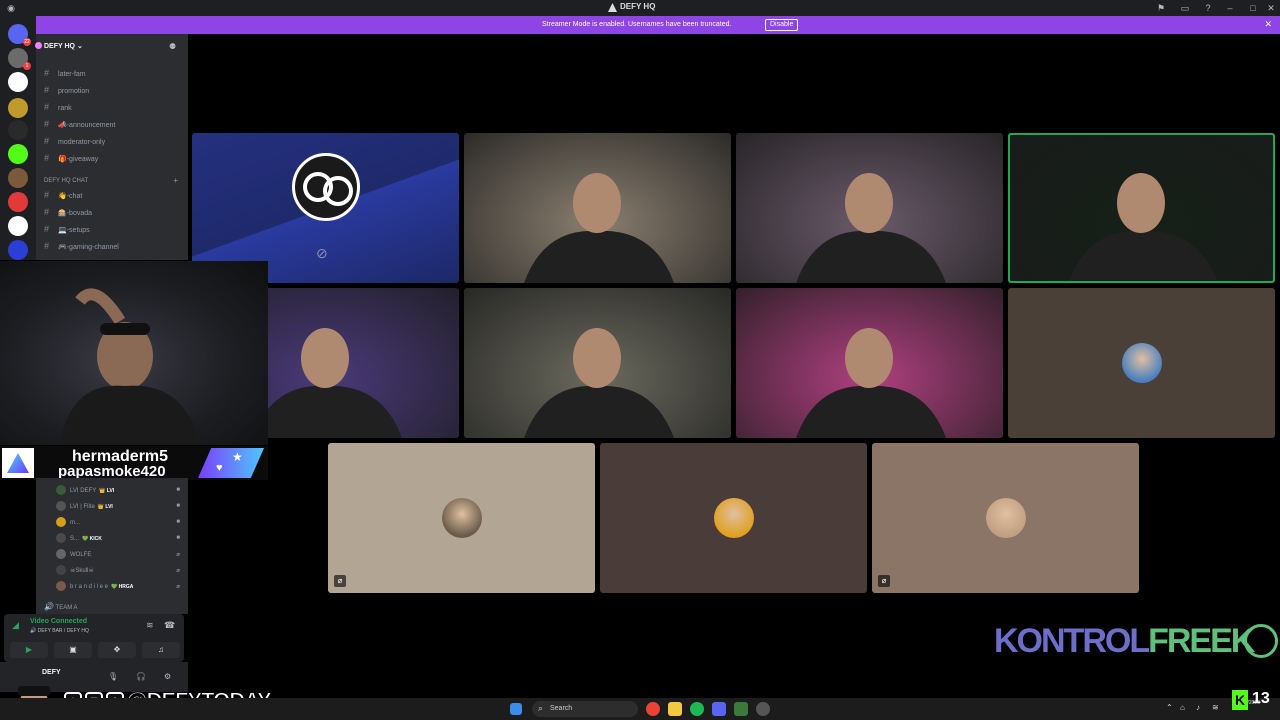 Image resolution: width=1280 pixels, height=720 pixels. Describe the element at coordinates (79, 539) in the screenshot. I see `voice-user: S... 💚 KICK` at that location.